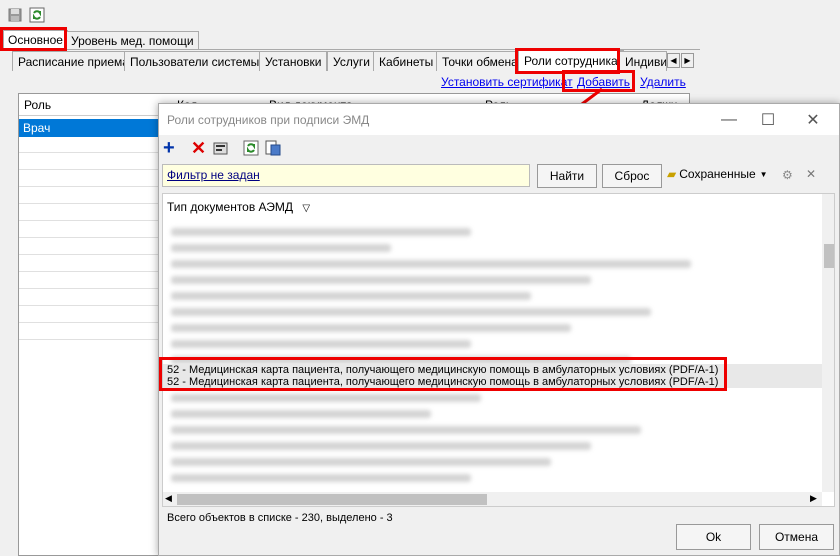 This screenshot has width=840, height=556. Describe the element at coordinates (132, 41) in the screenshot. I see `tab-care-level: Уровень мед. помощи` at that location.